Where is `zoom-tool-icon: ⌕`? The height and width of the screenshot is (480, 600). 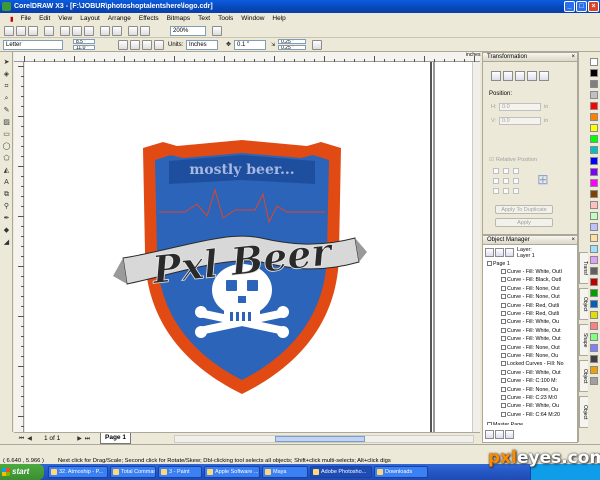
zoom-tool-icon: ⌕ is located at coordinates (6, 98).